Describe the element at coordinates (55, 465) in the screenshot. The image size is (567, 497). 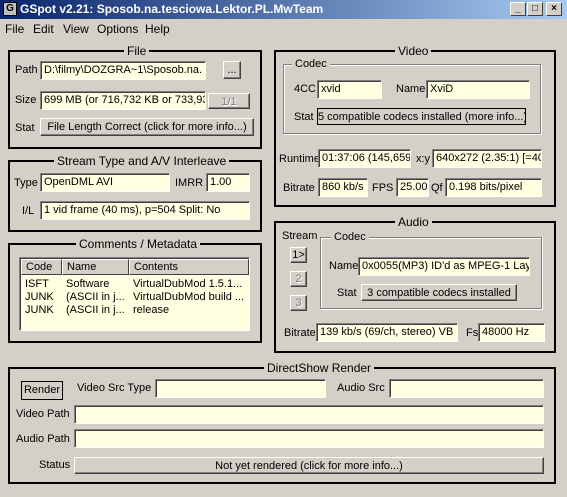
I see `status-label: Status` at that location.